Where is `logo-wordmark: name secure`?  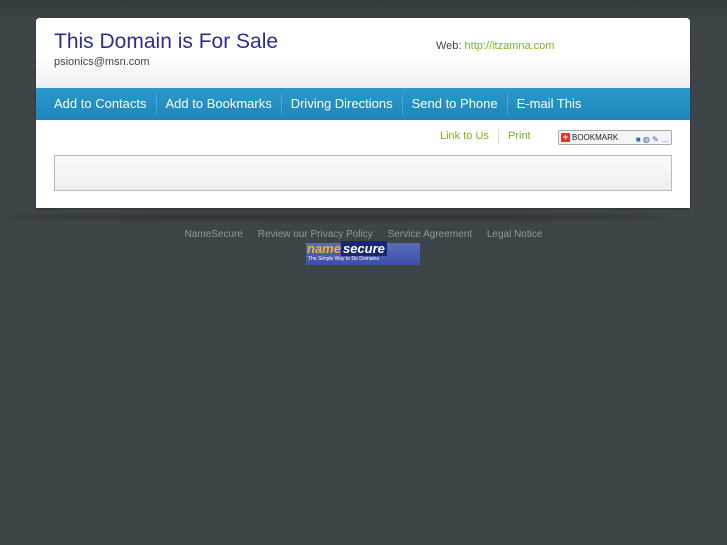
logo-wordmark: name secure is located at coordinates (347, 248).